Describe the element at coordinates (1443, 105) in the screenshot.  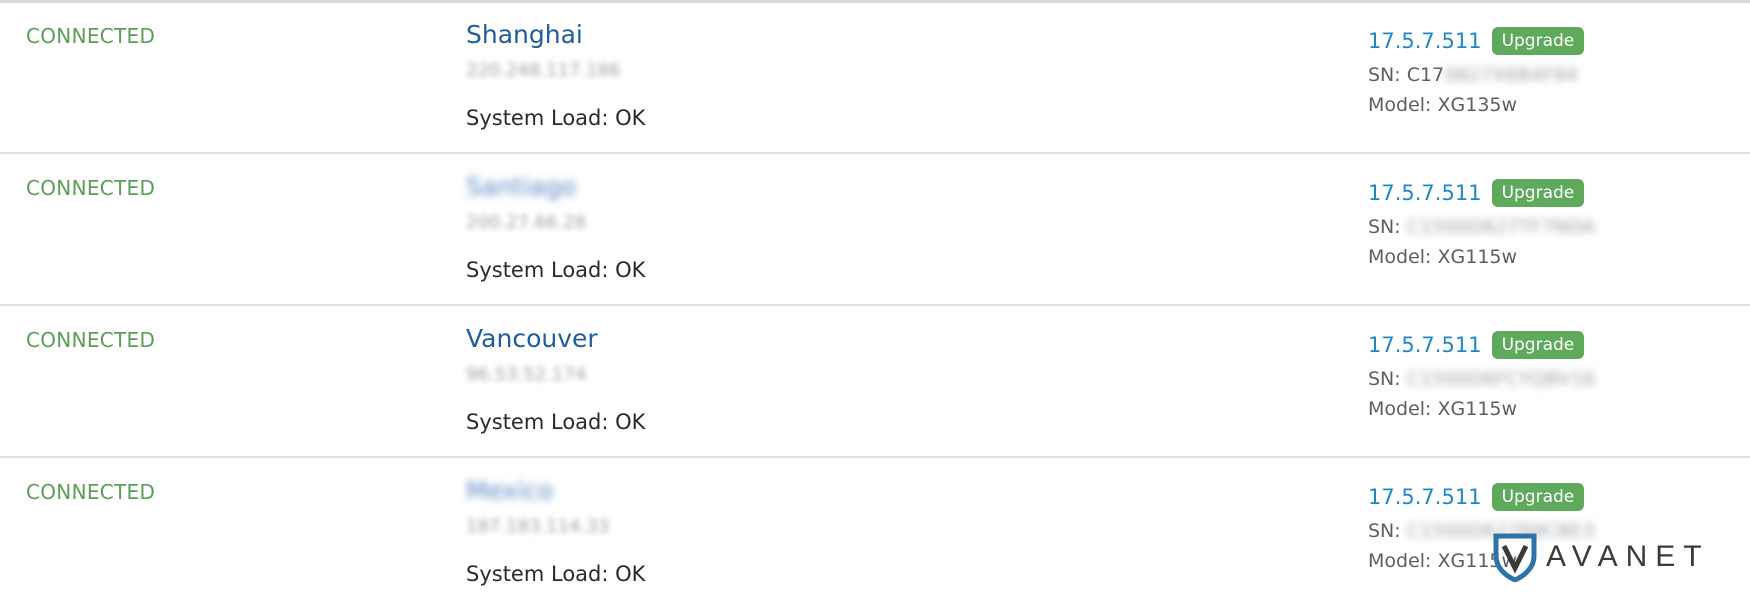
I see `device-model: Model: XG135w` at that location.